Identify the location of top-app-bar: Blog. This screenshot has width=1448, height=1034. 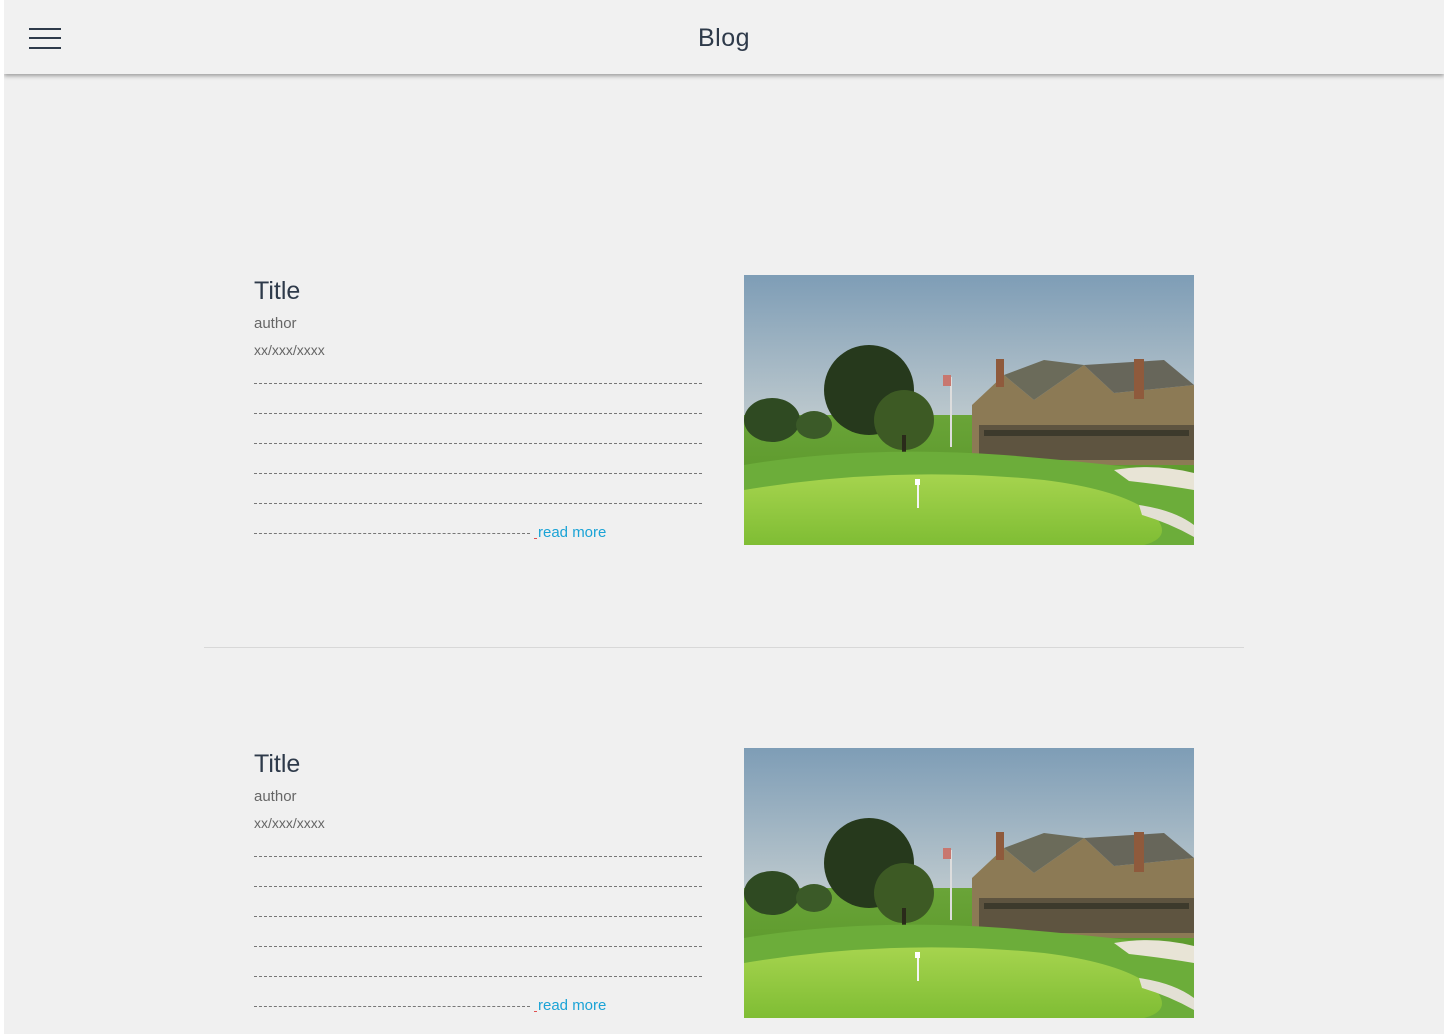
(724, 37).